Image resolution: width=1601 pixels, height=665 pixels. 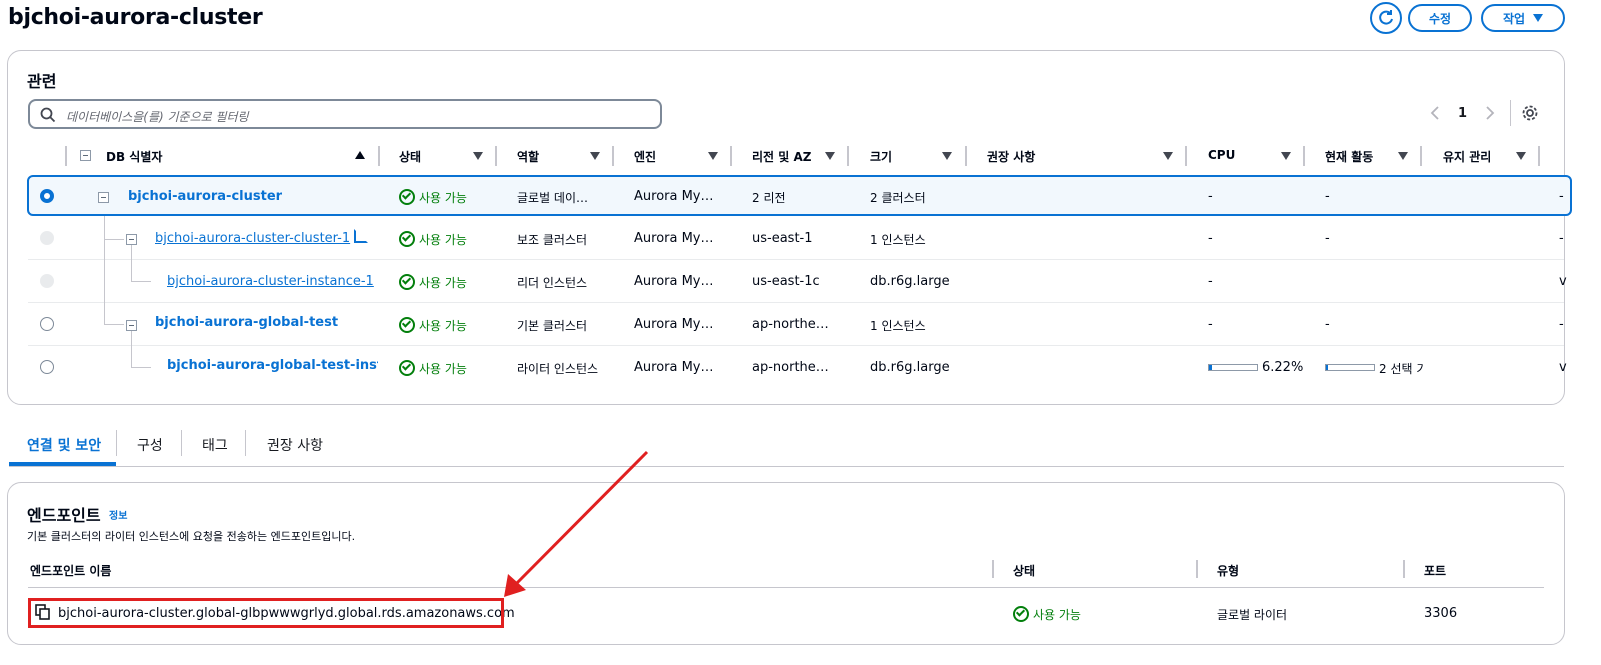 What do you see at coordinates (769, 198) in the screenshot?
I see `region-cell: 2 리전` at bounding box center [769, 198].